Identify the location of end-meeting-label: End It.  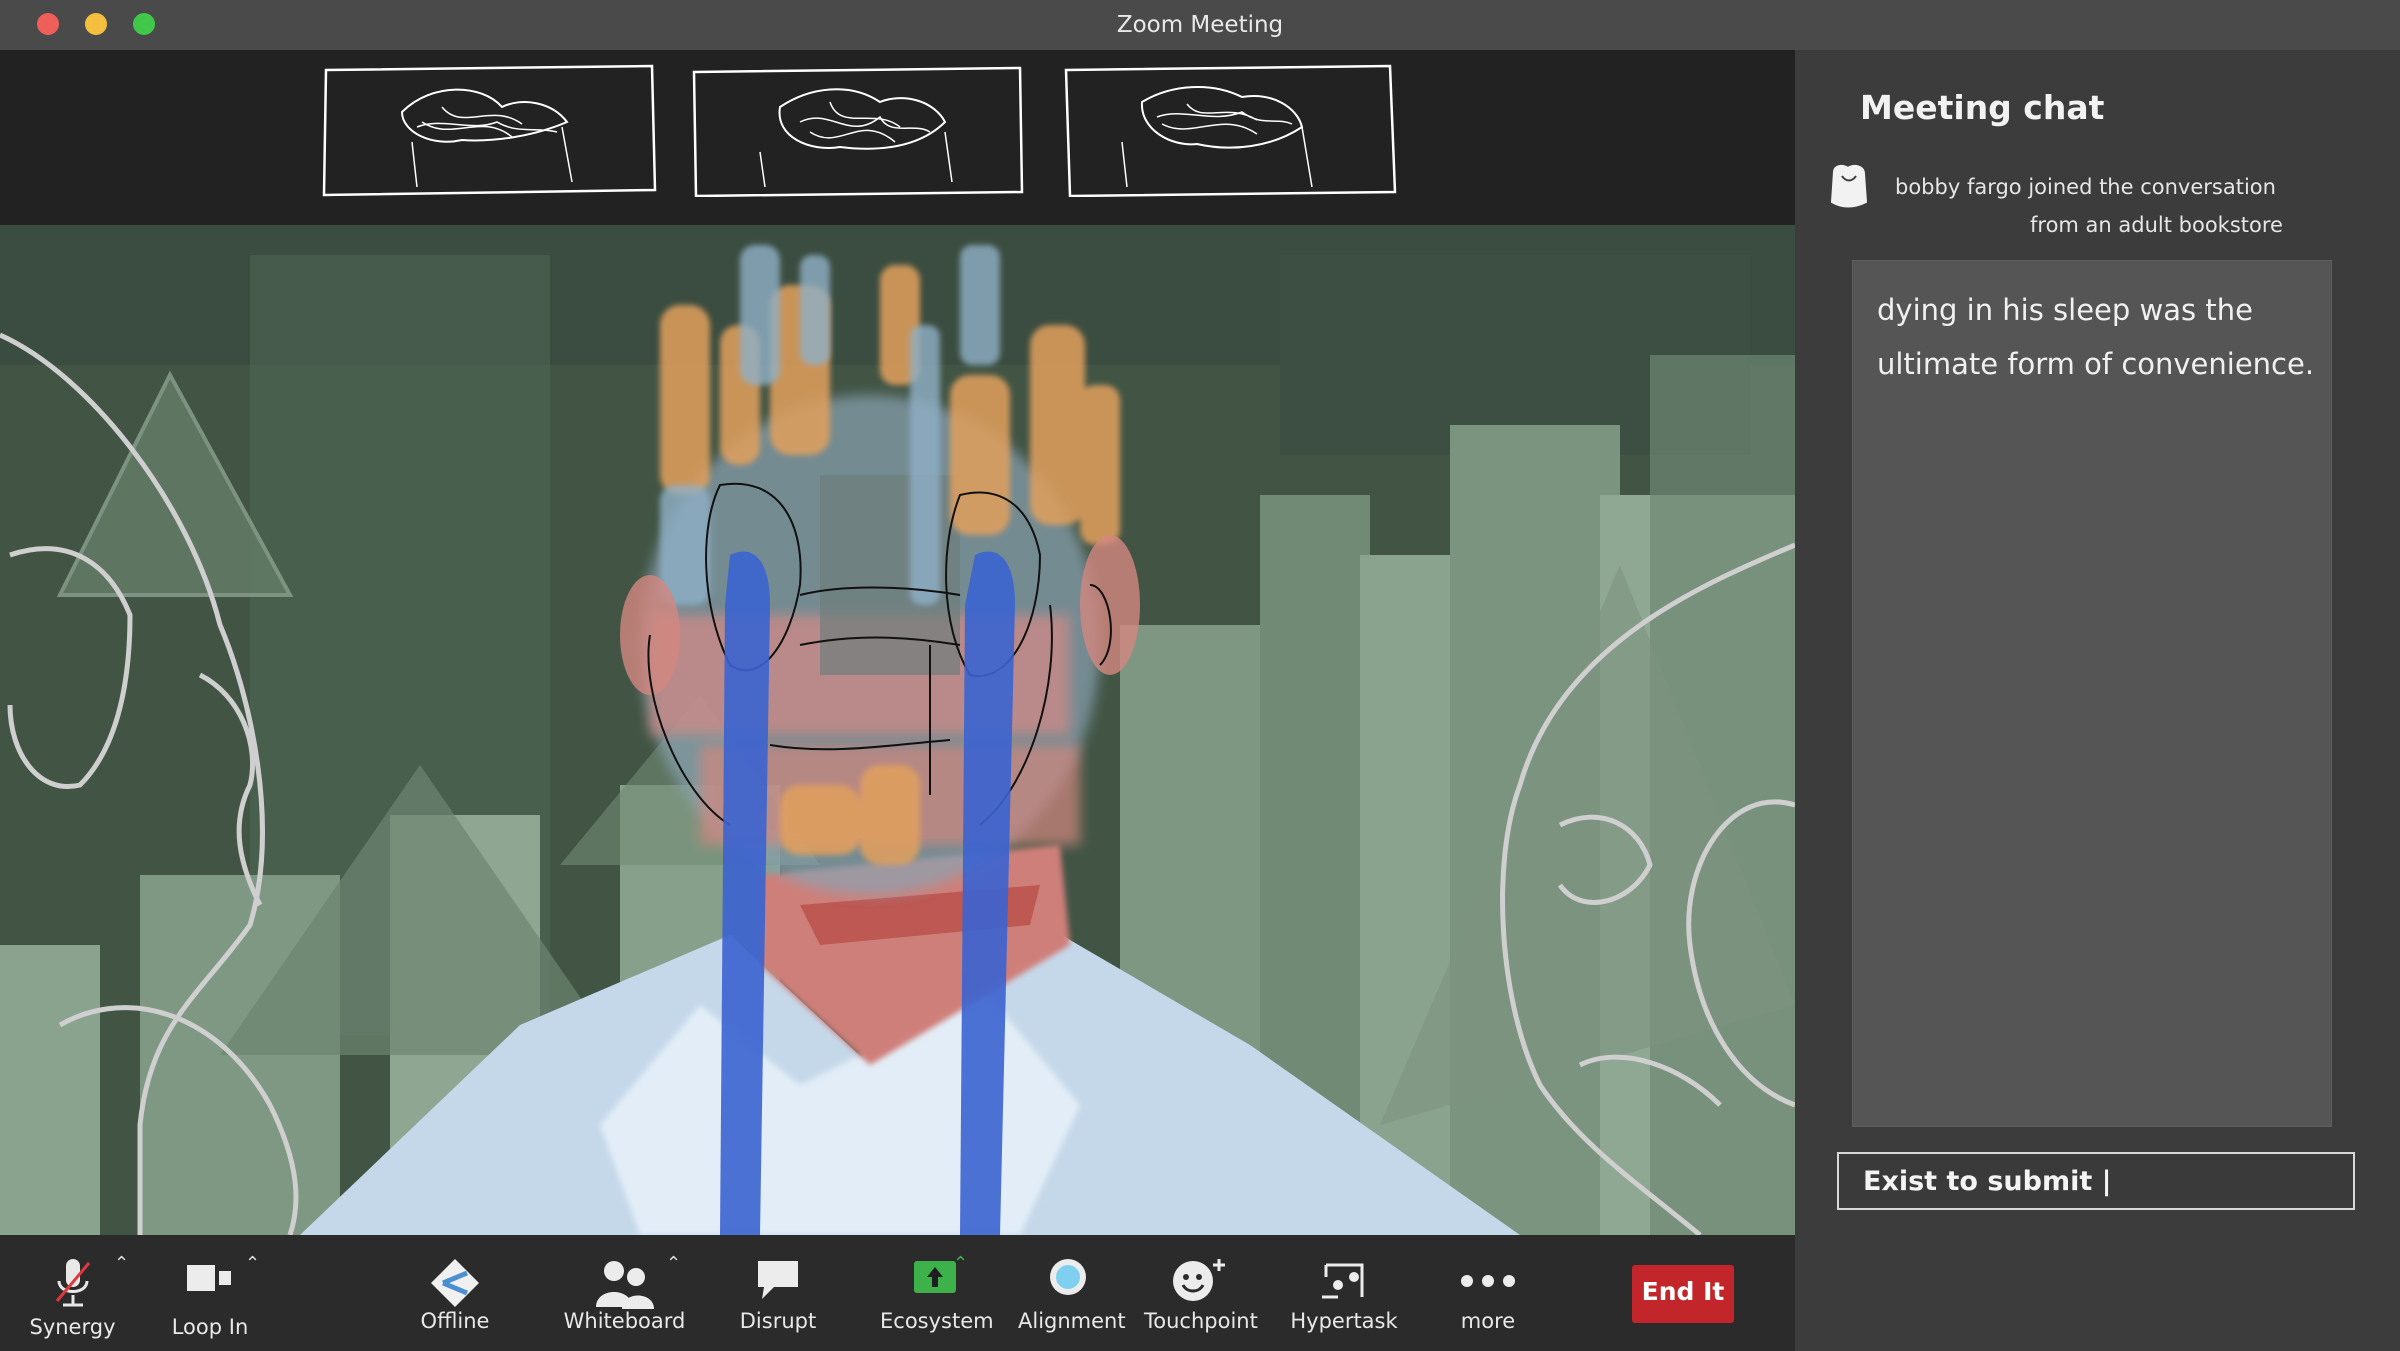
(1683, 1291).